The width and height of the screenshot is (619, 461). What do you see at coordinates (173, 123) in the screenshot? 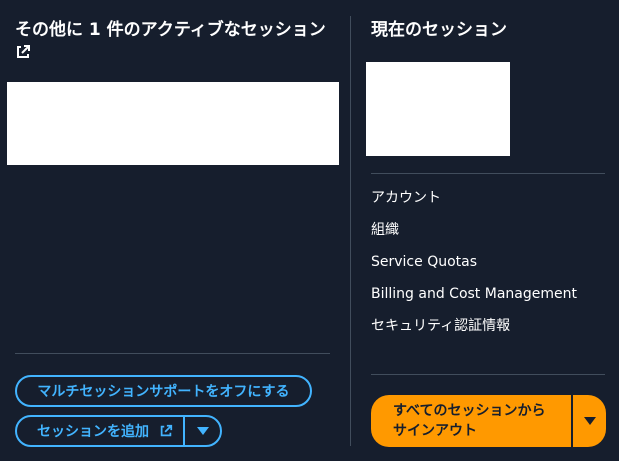
I see `session-card-placeholder` at bounding box center [173, 123].